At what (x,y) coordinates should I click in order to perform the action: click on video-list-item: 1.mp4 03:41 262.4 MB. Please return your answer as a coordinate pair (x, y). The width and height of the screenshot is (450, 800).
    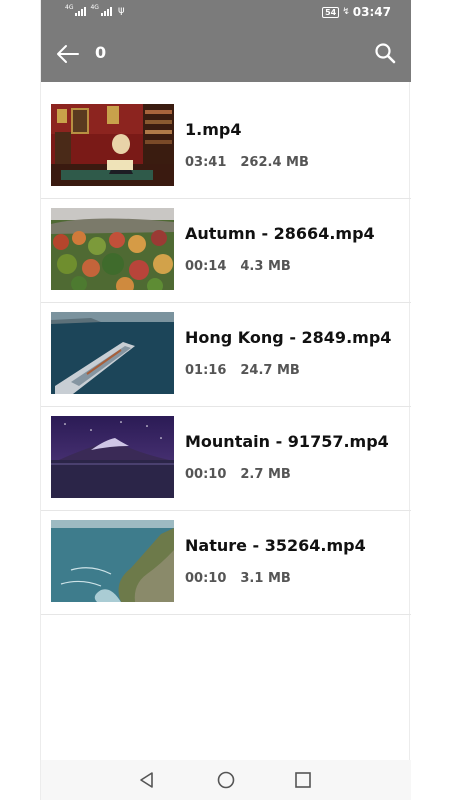
    Looking at the image, I should click on (226, 147).